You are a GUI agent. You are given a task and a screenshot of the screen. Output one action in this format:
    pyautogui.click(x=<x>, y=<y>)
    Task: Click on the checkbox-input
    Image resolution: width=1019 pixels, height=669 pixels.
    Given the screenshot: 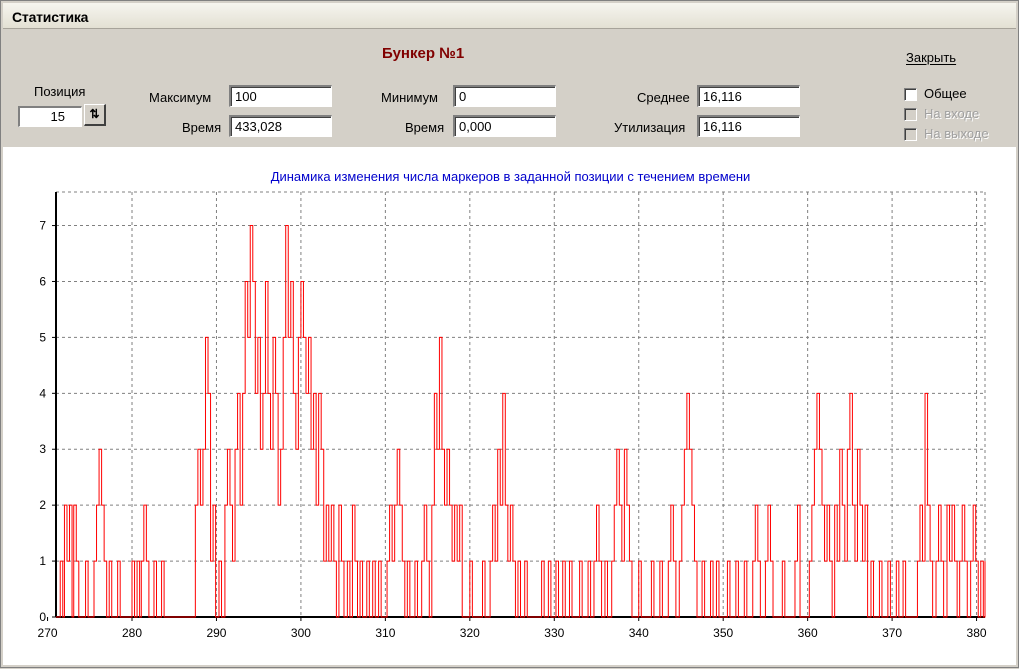 What is the action you would take?
    pyautogui.click(x=910, y=114)
    